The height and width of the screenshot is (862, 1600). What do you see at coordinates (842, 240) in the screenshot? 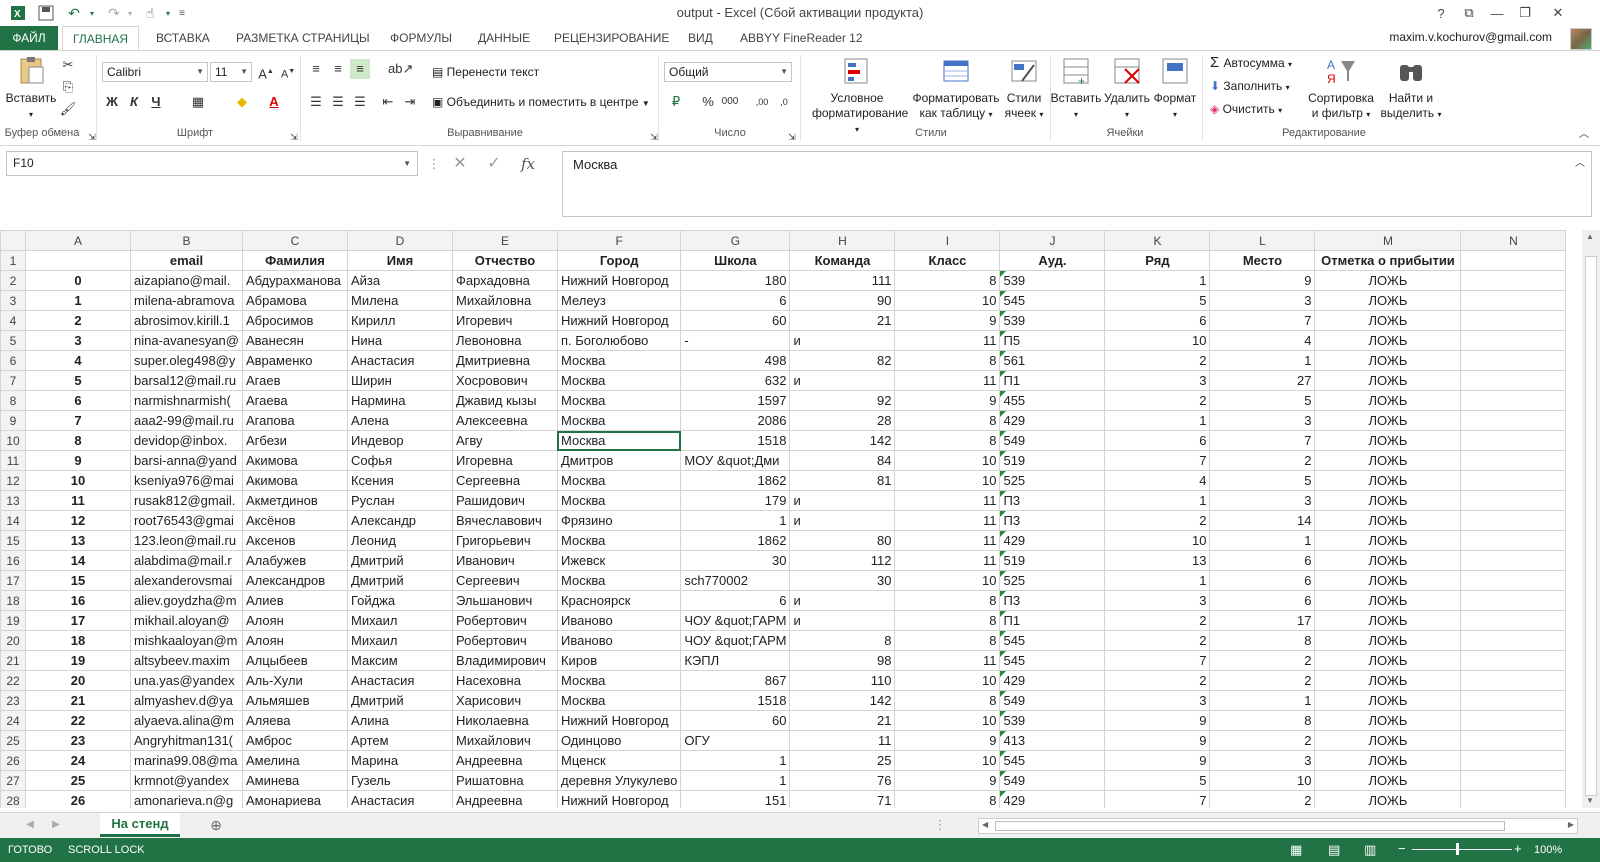
I see `column-header-H: H` at bounding box center [842, 240].